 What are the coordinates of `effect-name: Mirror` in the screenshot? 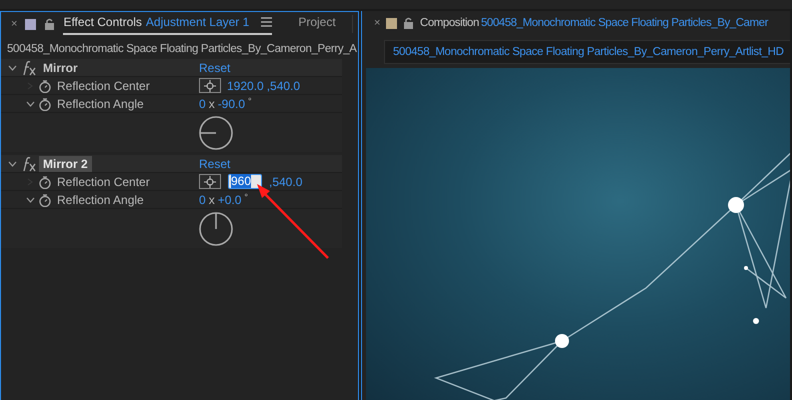 It's located at (60, 68).